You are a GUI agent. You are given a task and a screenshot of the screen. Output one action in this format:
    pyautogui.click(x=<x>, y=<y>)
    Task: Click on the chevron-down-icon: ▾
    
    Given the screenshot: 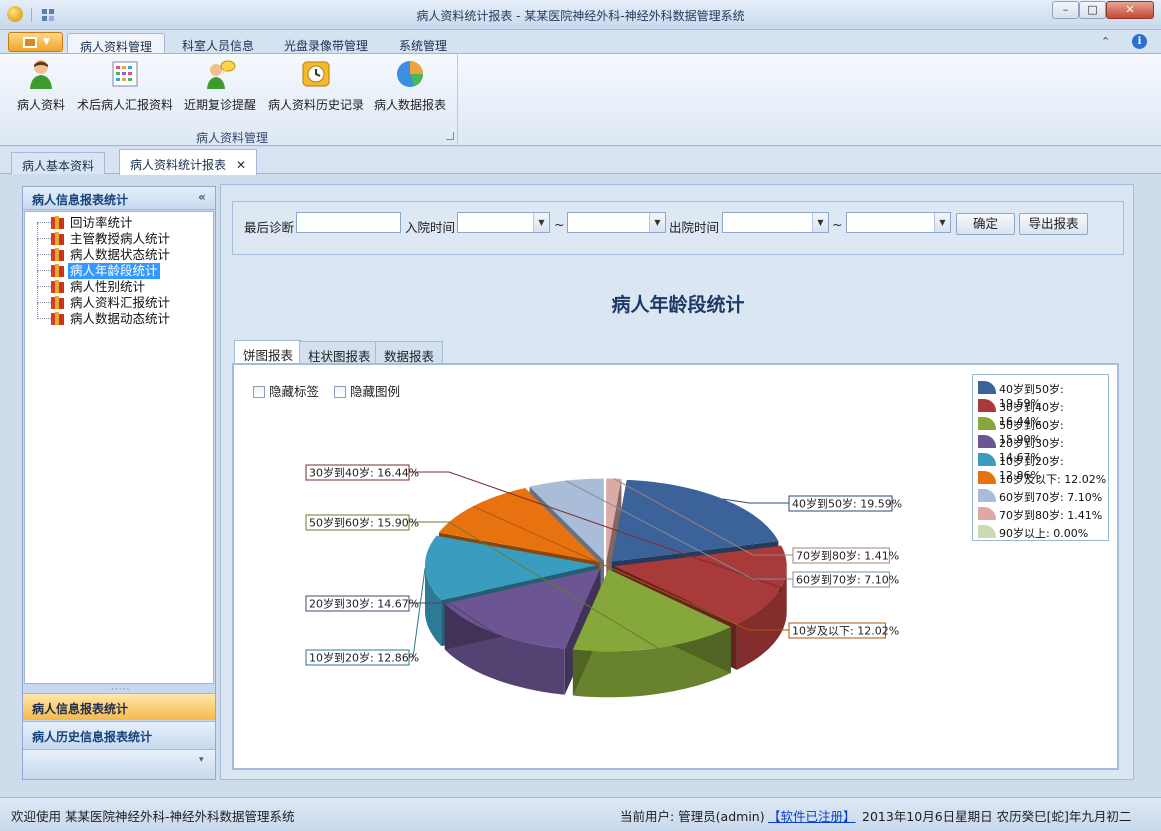 What is the action you would take?
    pyautogui.click(x=201, y=760)
    